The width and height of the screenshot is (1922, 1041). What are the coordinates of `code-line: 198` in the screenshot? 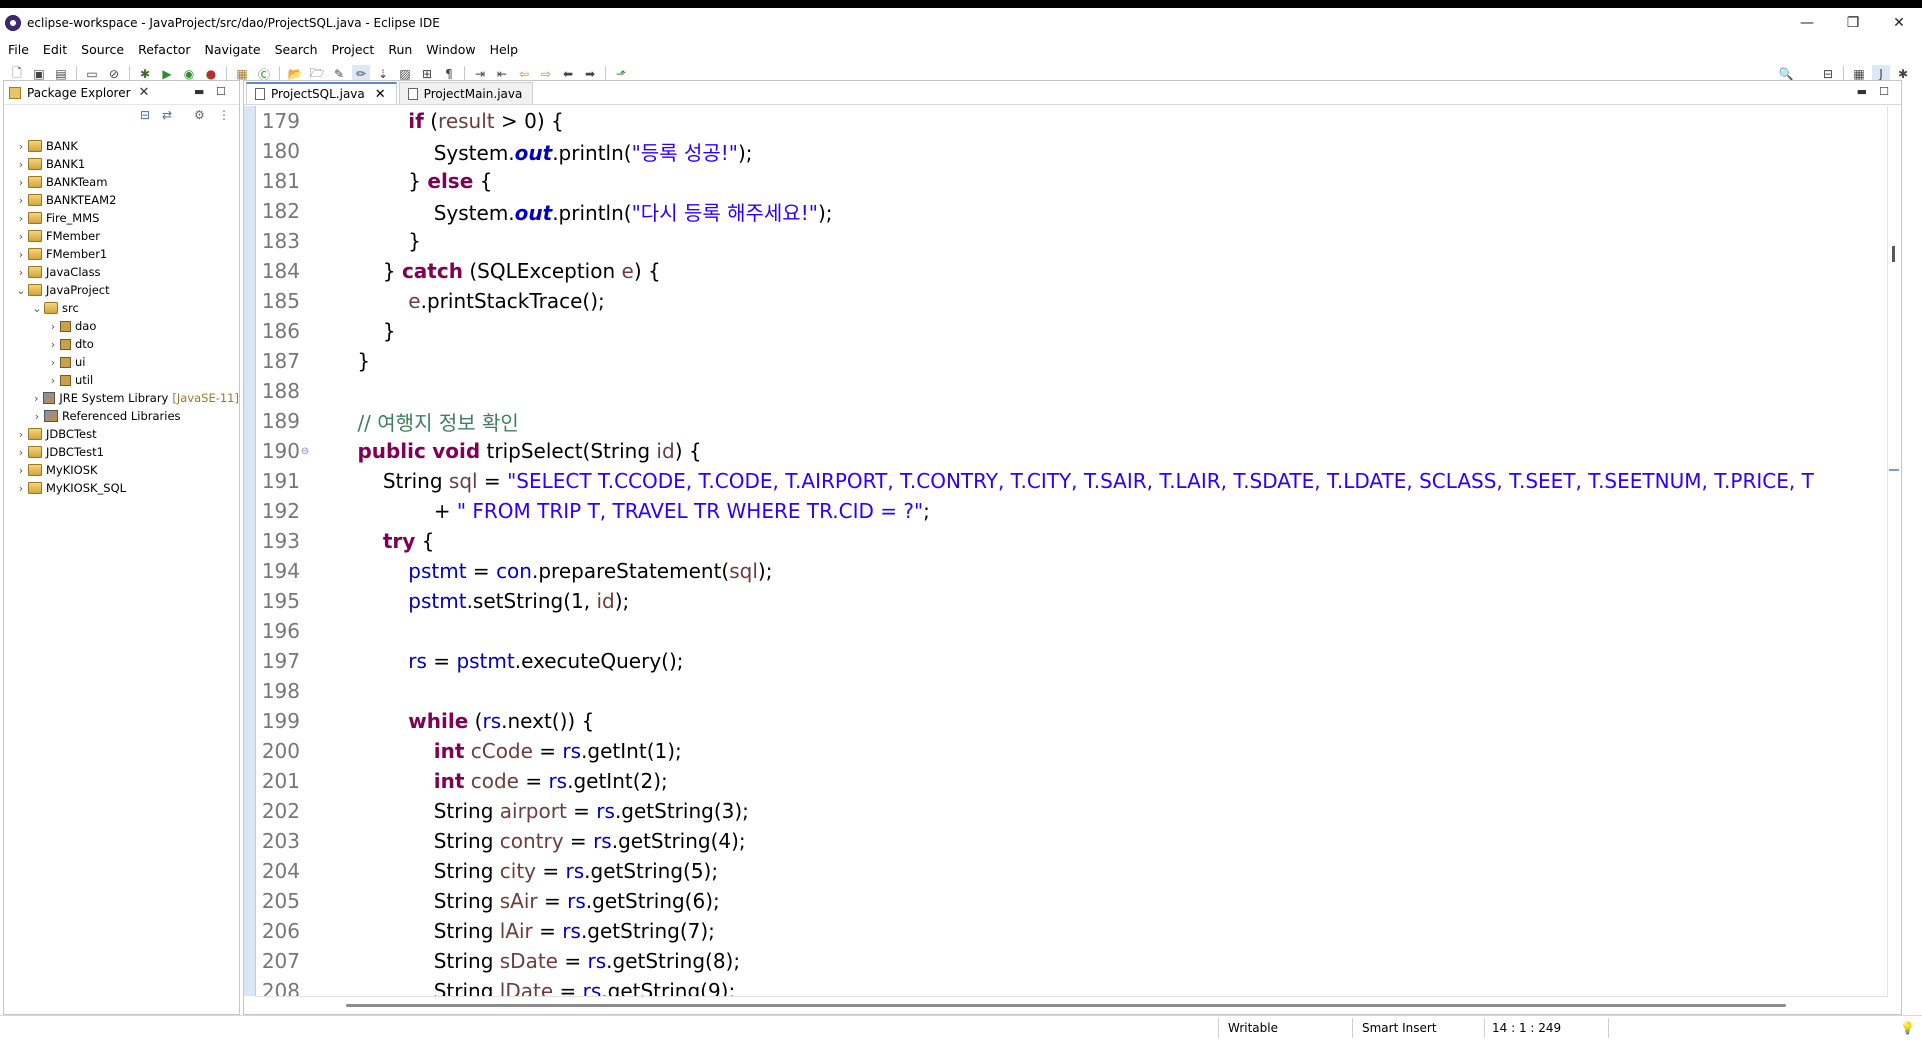 It's located at (1072, 691).